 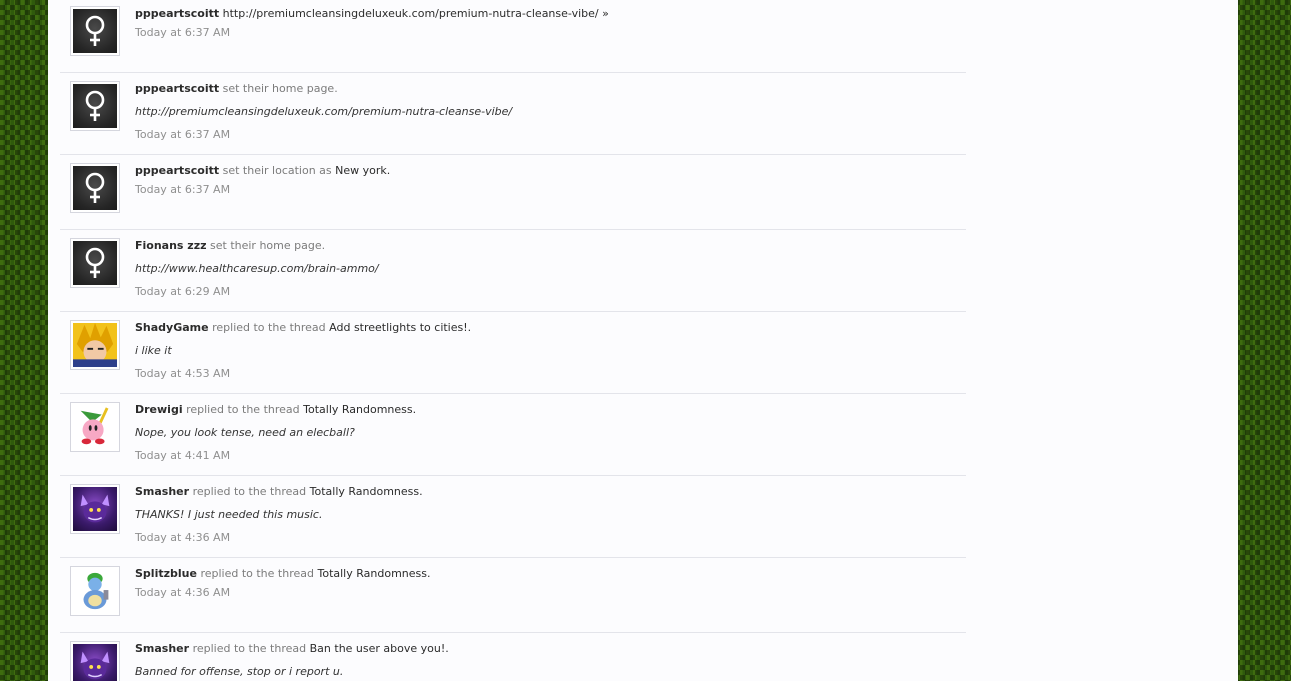 I want to click on location-text: New york., so click(x=363, y=170).